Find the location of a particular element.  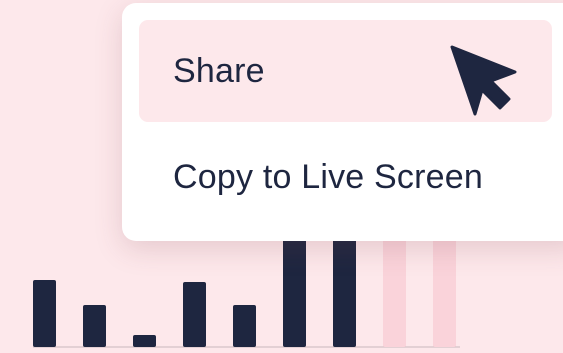

menu-item-share-label: Share is located at coordinates (219, 70).